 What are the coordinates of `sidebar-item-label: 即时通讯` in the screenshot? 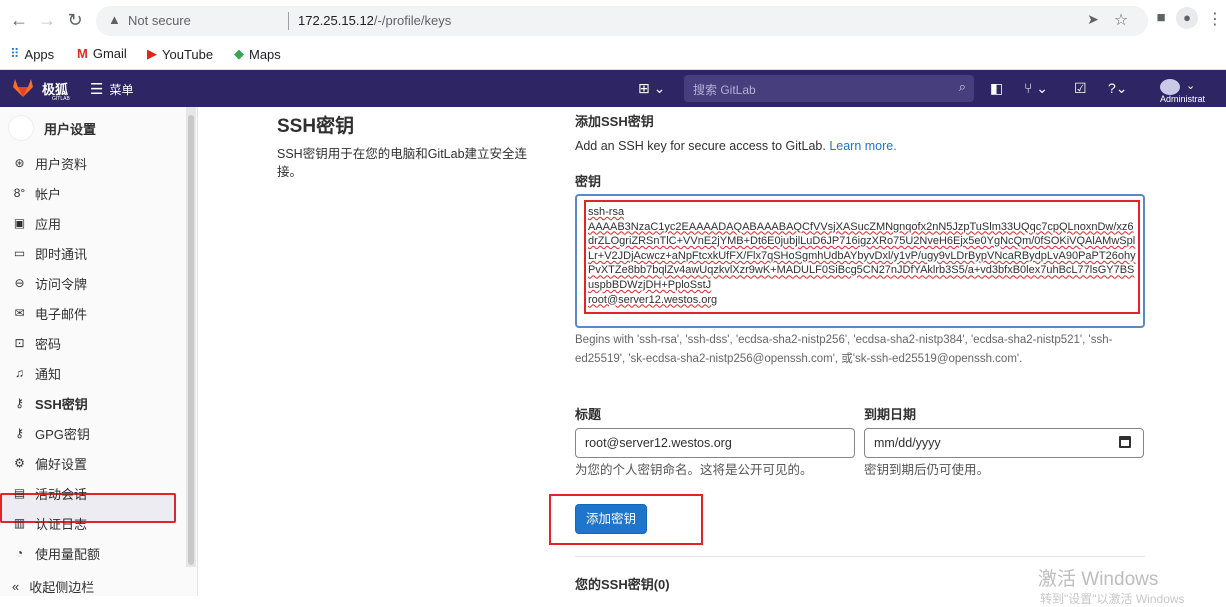 It's located at (61, 254).